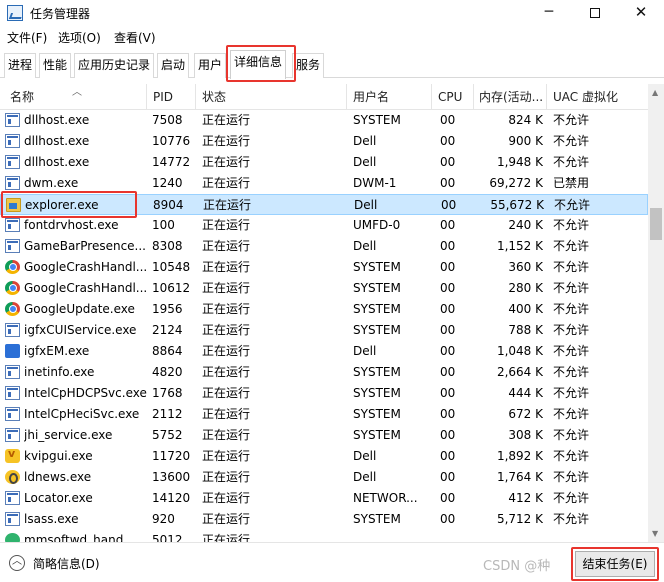  Describe the element at coordinates (71, 225) in the screenshot. I see `process-name: fontdrvhost.exe` at that location.